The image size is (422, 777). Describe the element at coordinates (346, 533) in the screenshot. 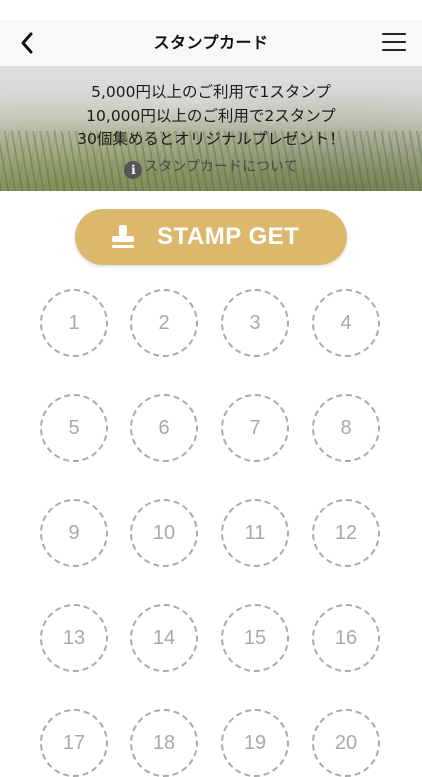

I see `stamp-slot: 12` at that location.